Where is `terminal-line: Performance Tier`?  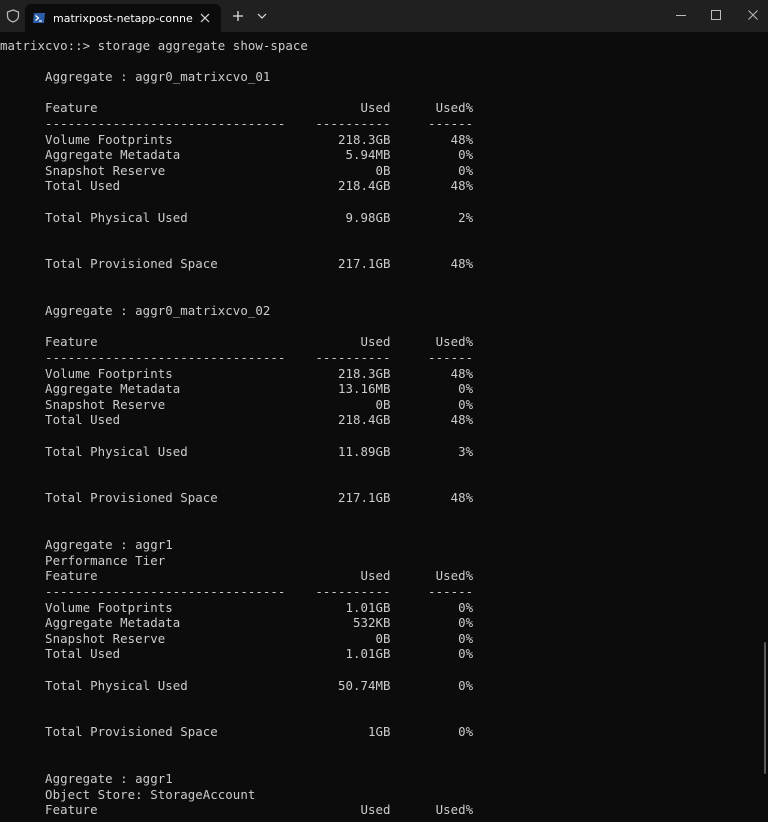 terminal-line: Performance Tier is located at coordinates (83, 560).